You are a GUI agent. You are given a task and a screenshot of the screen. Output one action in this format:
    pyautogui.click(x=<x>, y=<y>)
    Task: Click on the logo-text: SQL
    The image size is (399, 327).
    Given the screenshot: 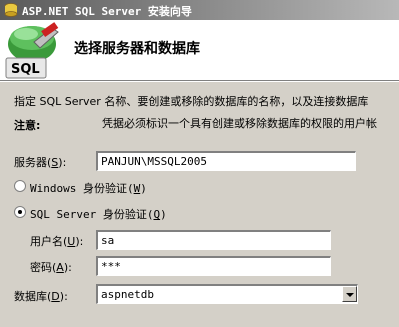 What is the action you would take?
    pyautogui.click(x=25, y=69)
    